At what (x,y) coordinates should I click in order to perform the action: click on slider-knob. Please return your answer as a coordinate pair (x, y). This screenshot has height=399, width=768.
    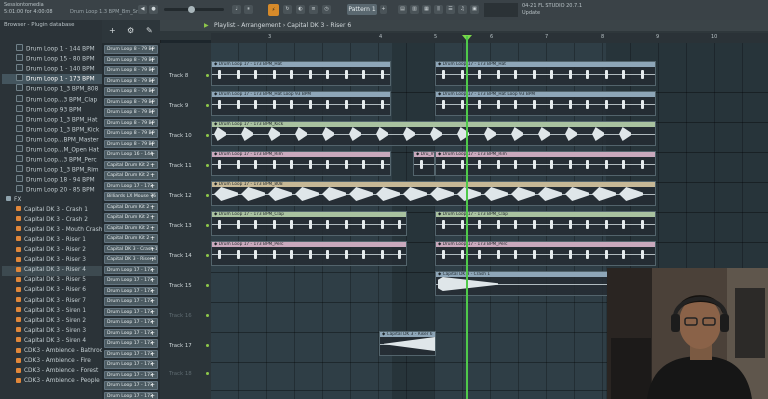
    Looking at the image, I should click on (191, 9).